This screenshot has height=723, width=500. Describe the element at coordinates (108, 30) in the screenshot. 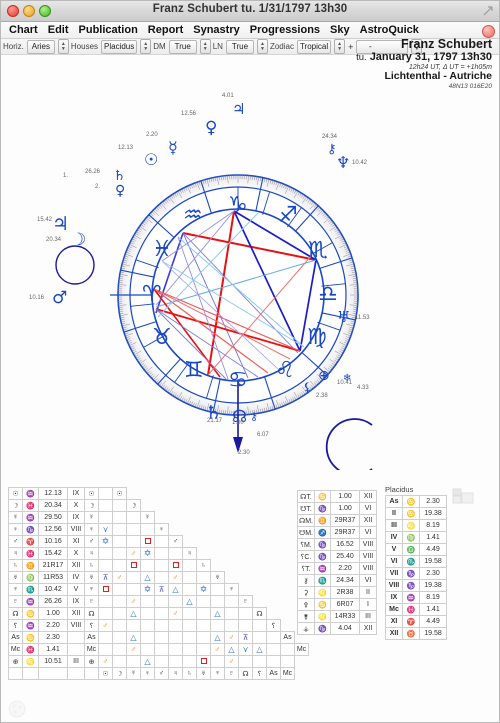

I see `menu-publication: Publication` at that location.